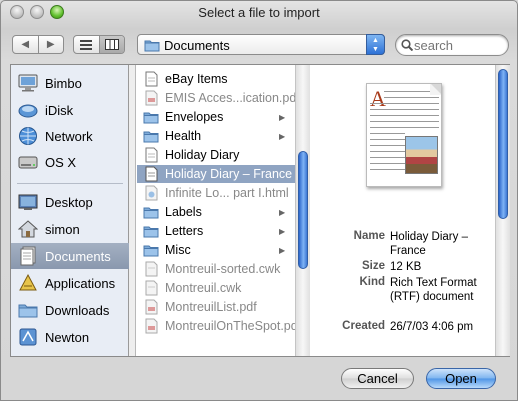 Image resolution: width=518 pixels, height=401 pixels. What do you see at coordinates (432, 327) in the screenshot?
I see `preview-created-value: 26/7/03 4:06 pm` at bounding box center [432, 327].